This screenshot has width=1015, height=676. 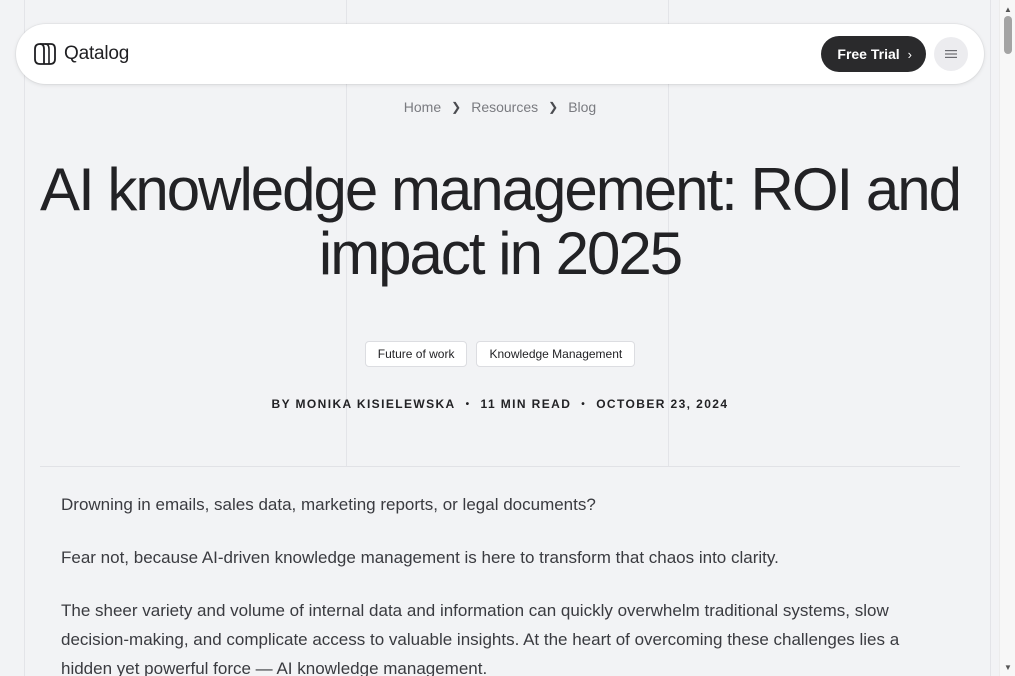 I want to click on article-read-time: 11 MIN READ, so click(x=526, y=404).